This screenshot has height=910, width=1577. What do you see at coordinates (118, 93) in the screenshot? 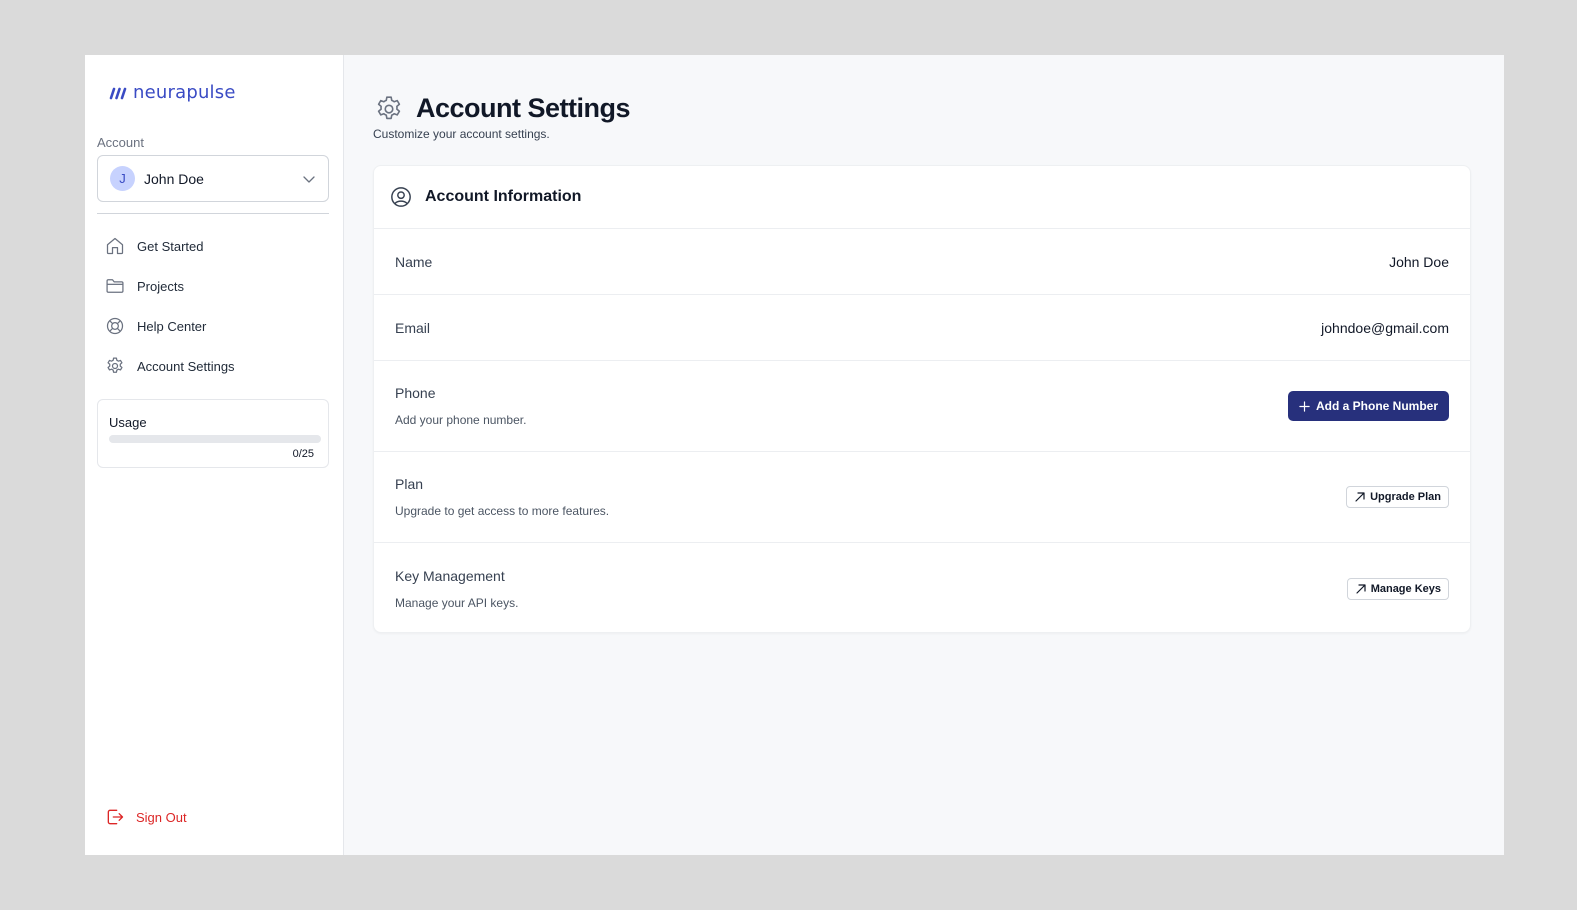
I see `logo-mark-icon` at bounding box center [118, 93].